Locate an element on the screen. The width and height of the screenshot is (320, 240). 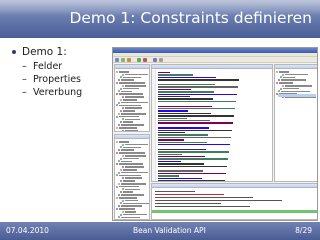
editor-ruler is located at coordinates (154, 125).